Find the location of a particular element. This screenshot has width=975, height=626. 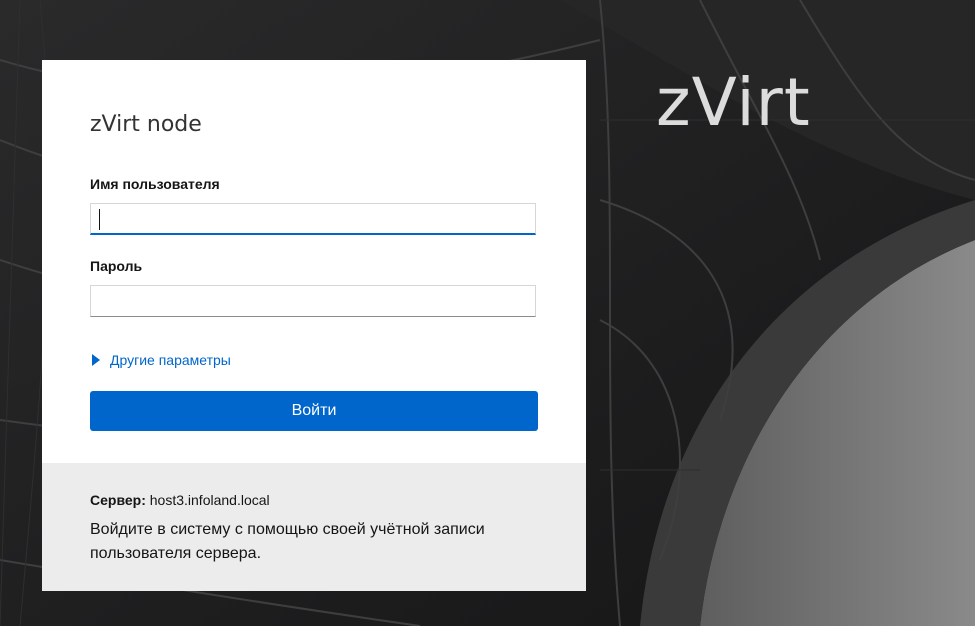

password-input is located at coordinates (313, 301).